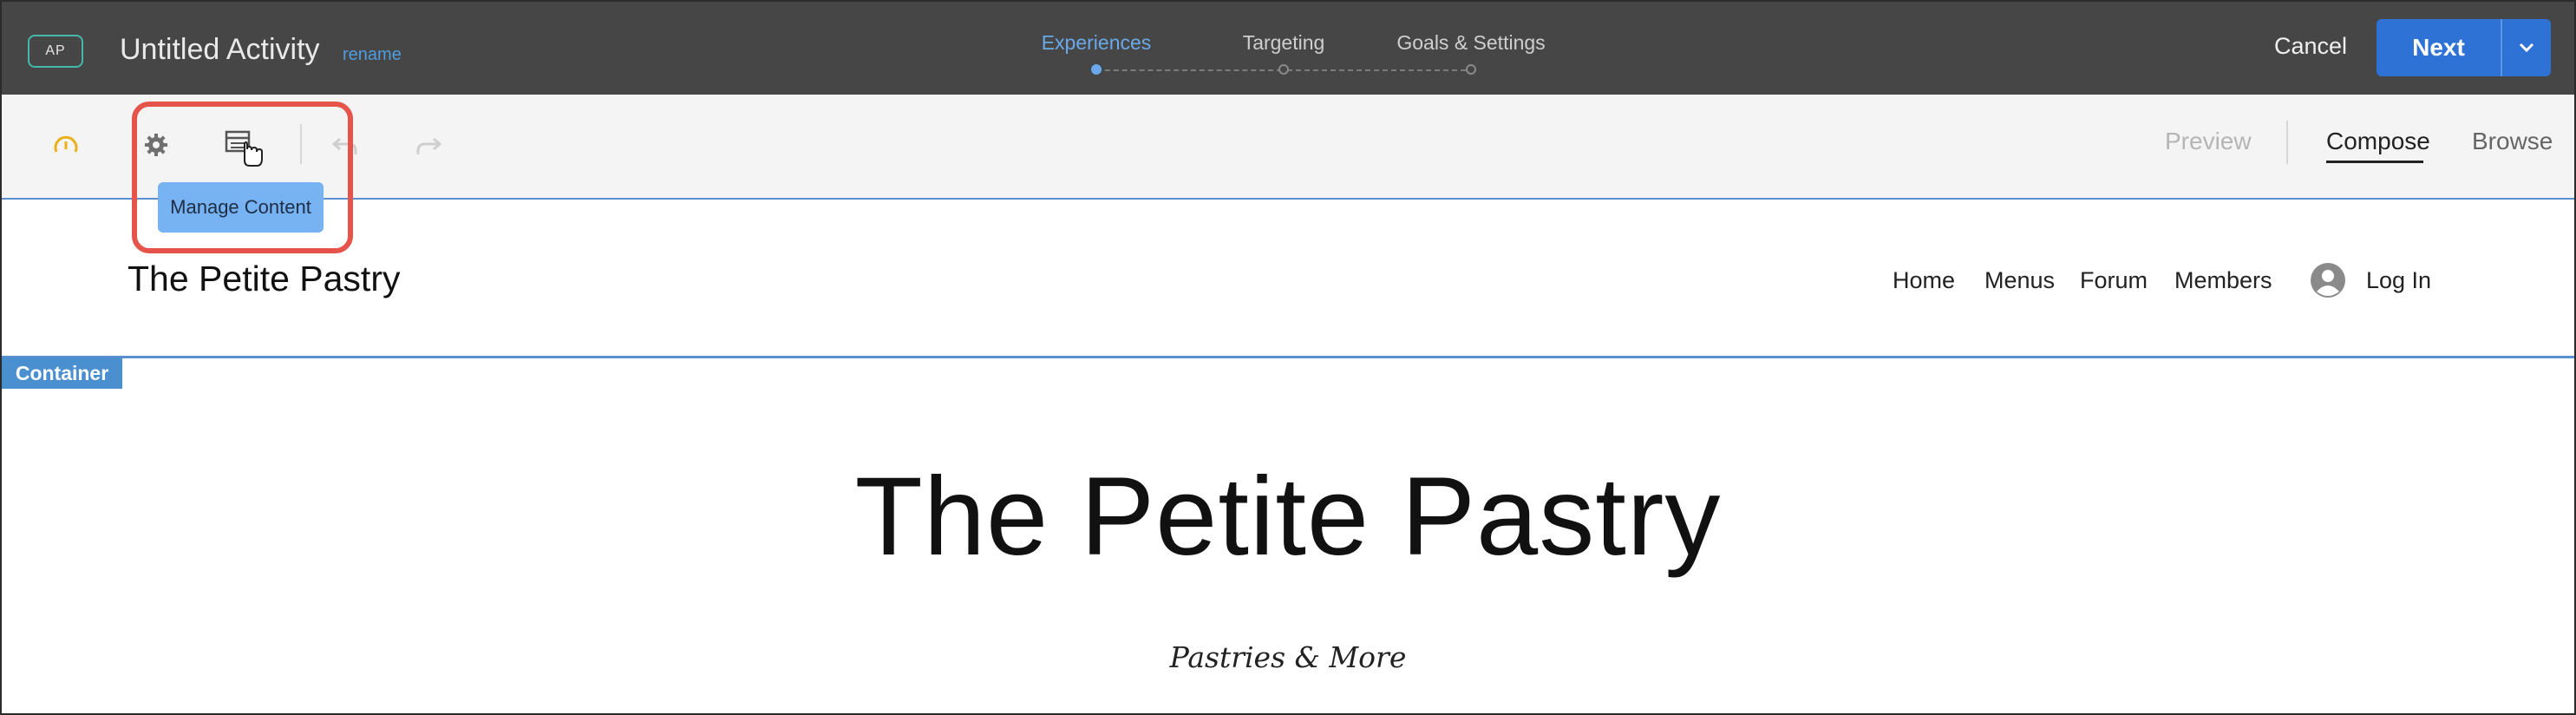 The image size is (2576, 715). Describe the element at coordinates (220, 49) in the screenshot. I see `activity-title: Untitled Activity` at that location.